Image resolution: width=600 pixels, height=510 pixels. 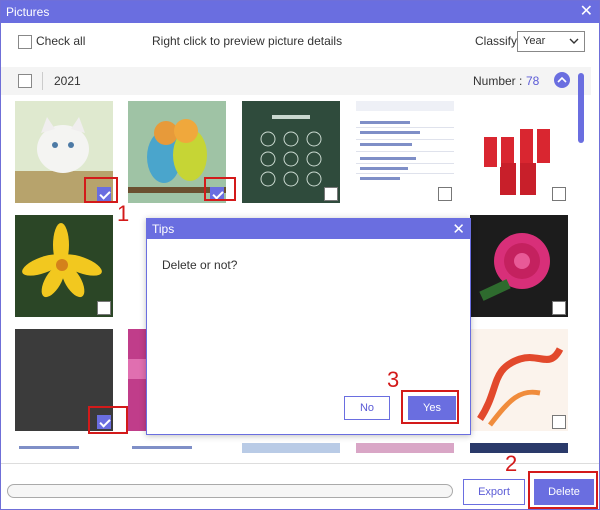 I want to click on highlight-box-yes, so click(x=430, y=407).